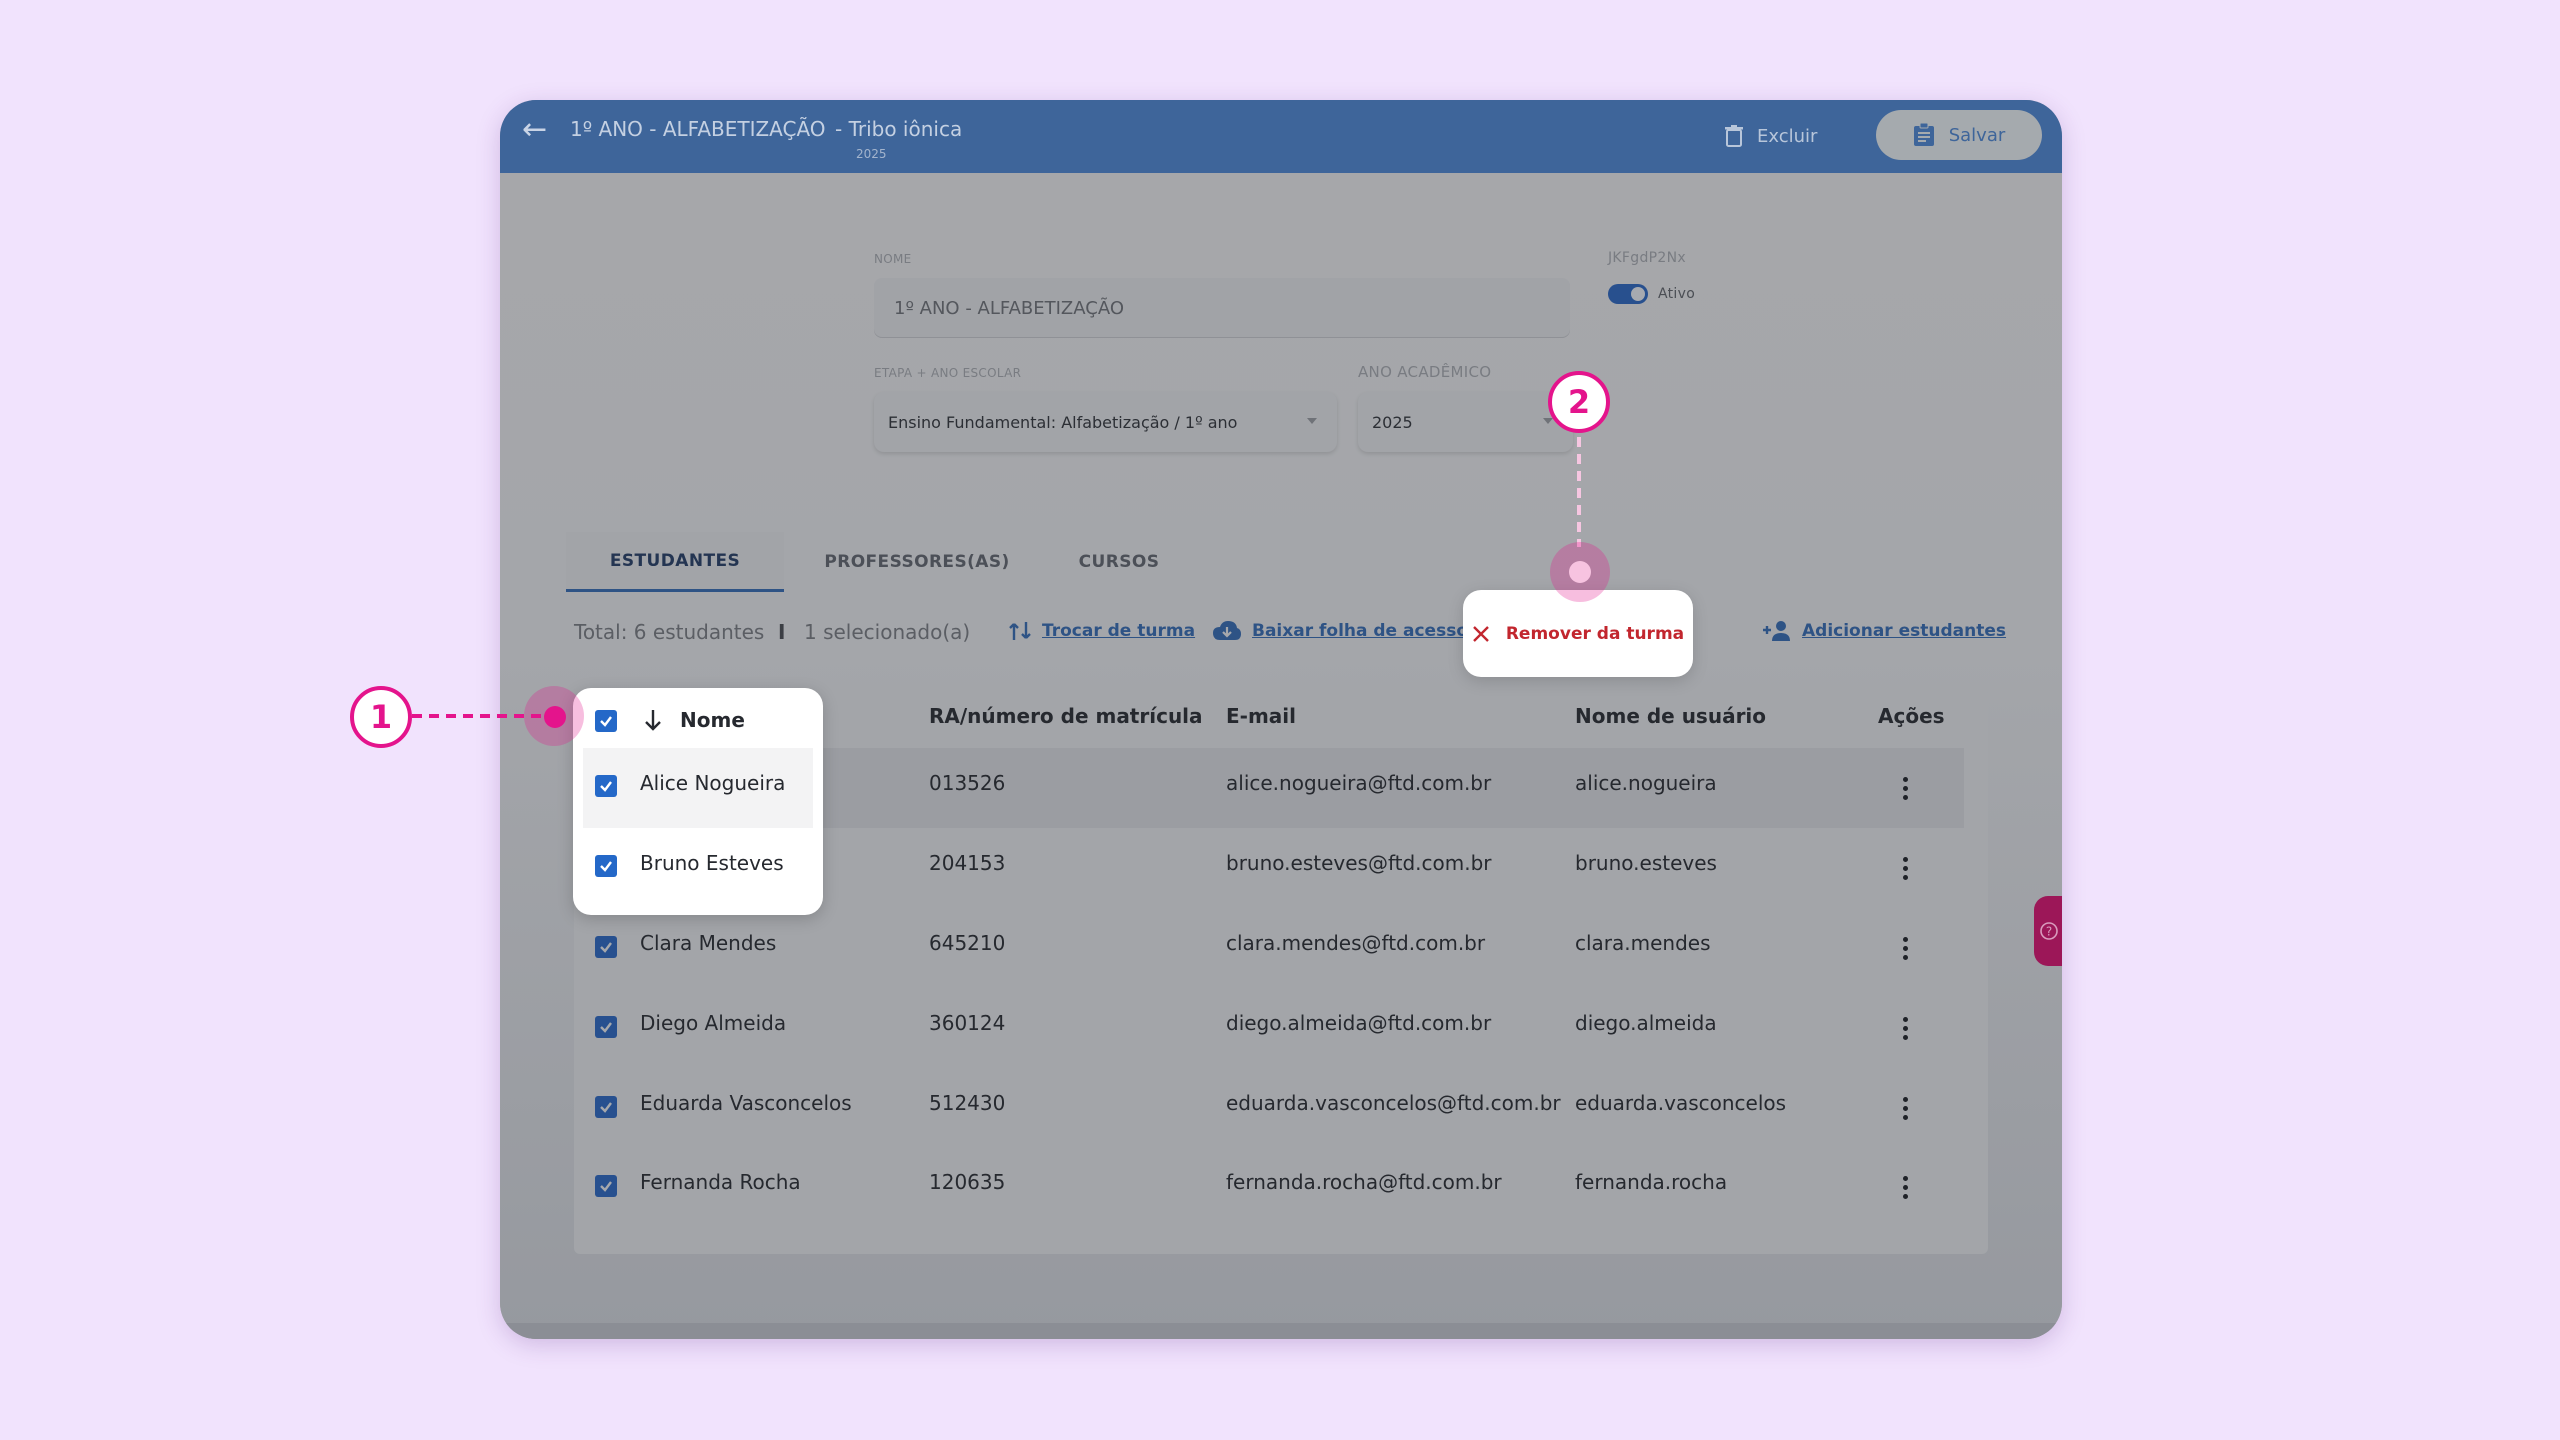 The image size is (2560, 1440). I want to click on save-button: Salvar, so click(1959, 135).